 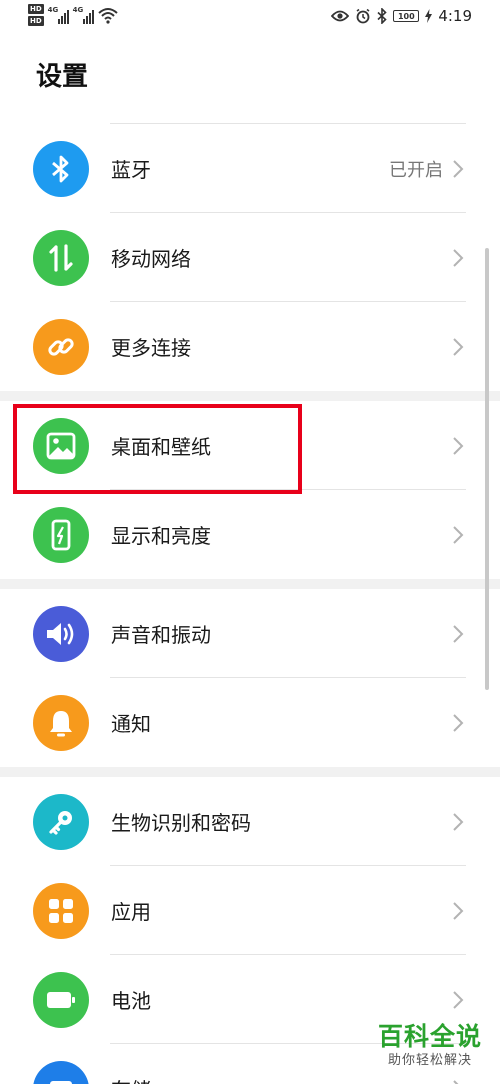 What do you see at coordinates (151, 348) in the screenshot?
I see `settings-item-label: 更多连接` at bounding box center [151, 348].